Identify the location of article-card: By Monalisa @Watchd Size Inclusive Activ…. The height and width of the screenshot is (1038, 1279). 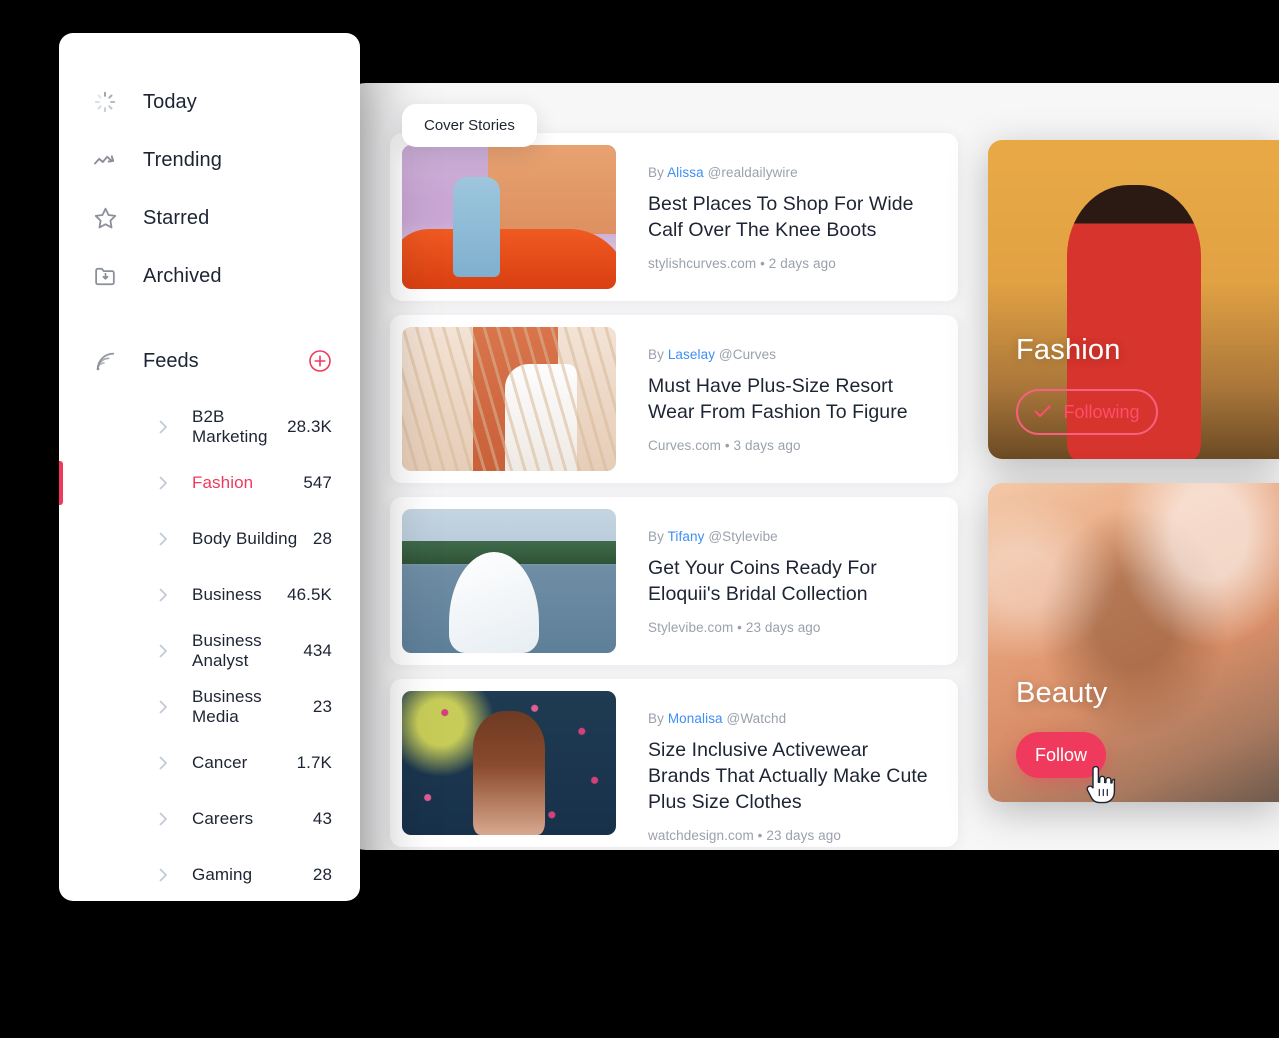
(674, 763).